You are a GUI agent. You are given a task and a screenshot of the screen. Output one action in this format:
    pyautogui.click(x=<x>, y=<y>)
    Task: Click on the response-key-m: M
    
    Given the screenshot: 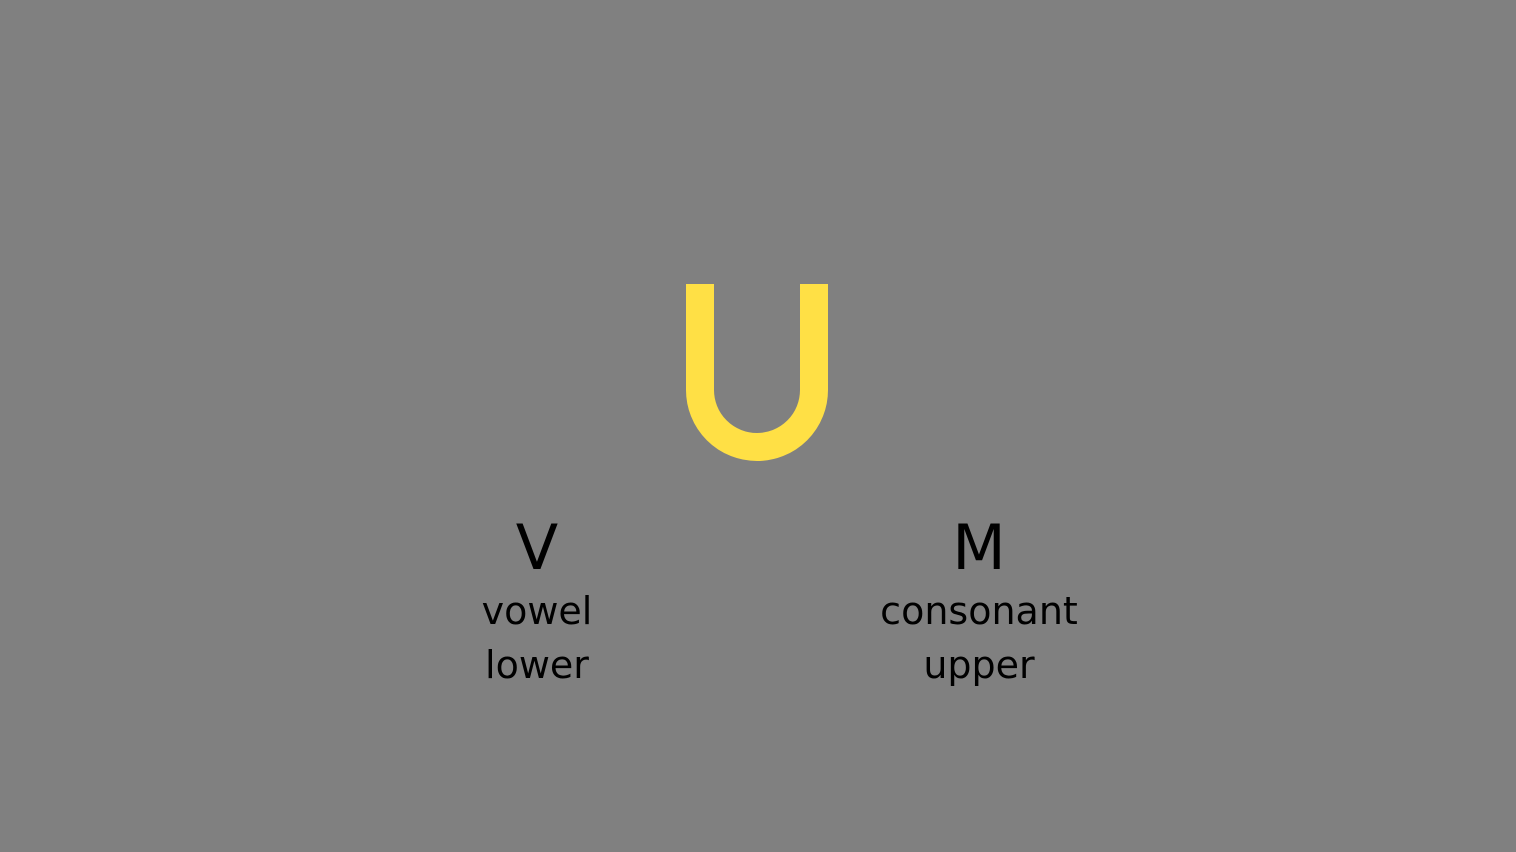 What is the action you would take?
    pyautogui.click(x=979, y=547)
    